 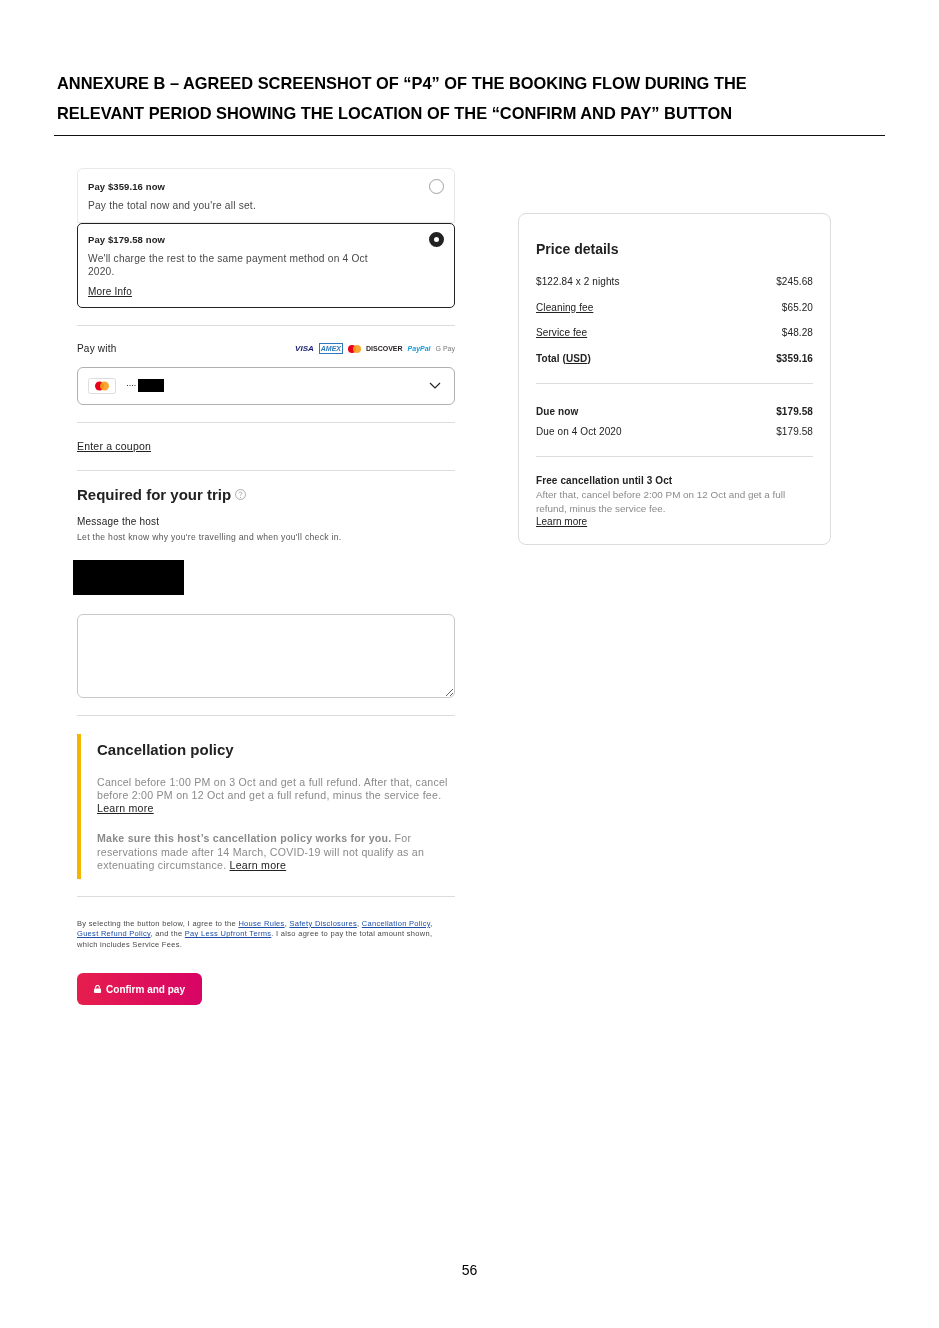 I want to click on option-description: We'll charge the rest to the same payment method on 4 Oct 2020., so click(x=228, y=264).